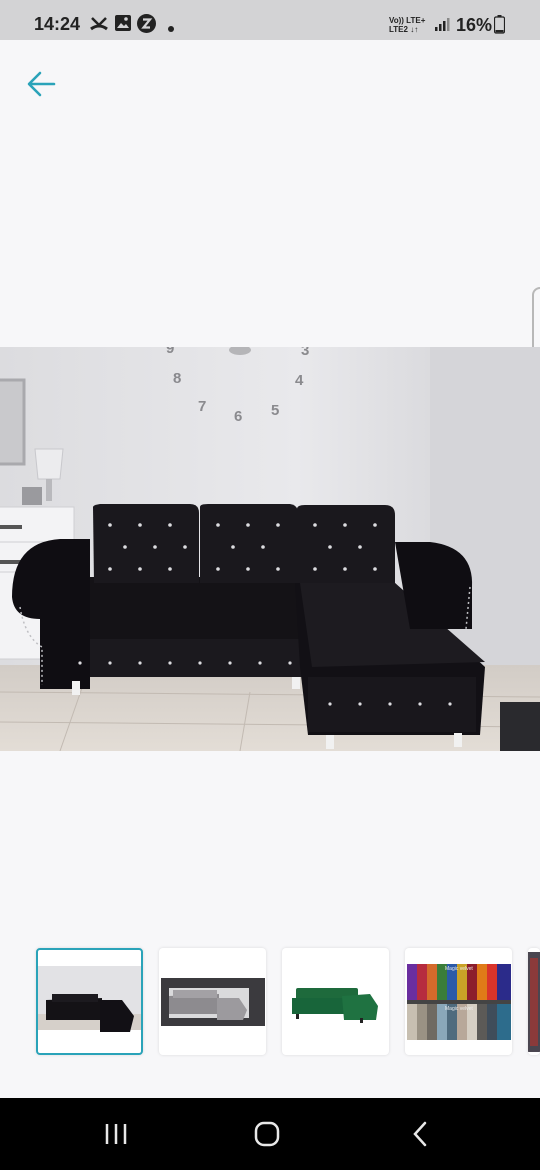 The height and width of the screenshot is (1170, 540). I want to click on network-line-2: LTE2 ↓↑, so click(404, 29).